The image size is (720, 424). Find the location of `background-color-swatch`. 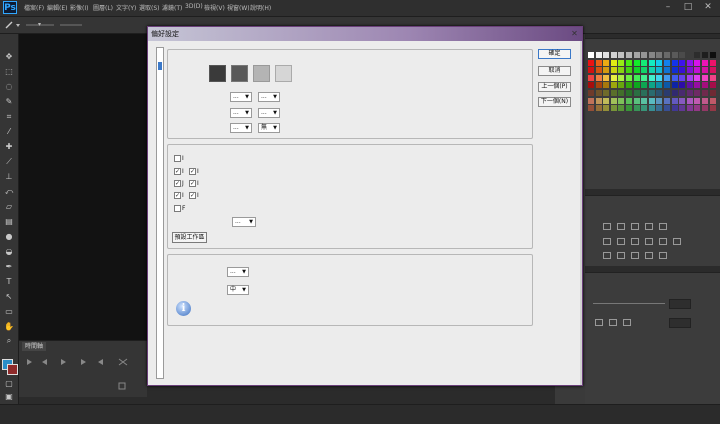

background-color-swatch is located at coordinates (12, 369).